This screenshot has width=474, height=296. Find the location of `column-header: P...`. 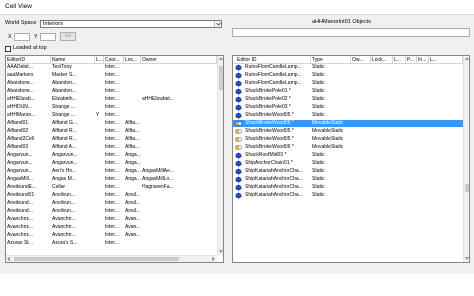

column-header: P... is located at coordinates (411, 60).